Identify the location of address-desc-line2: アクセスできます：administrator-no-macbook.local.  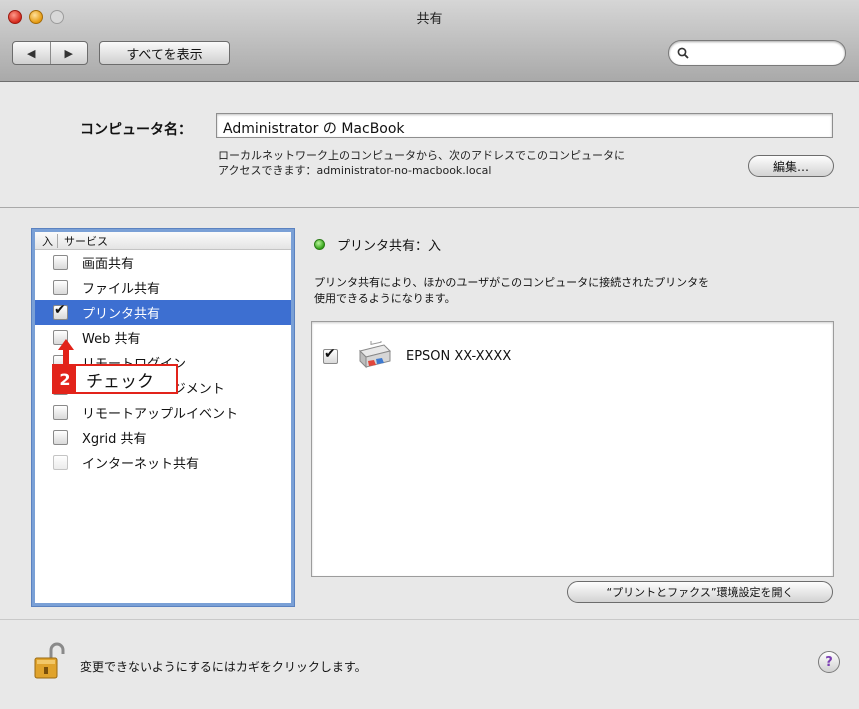
(355, 170).